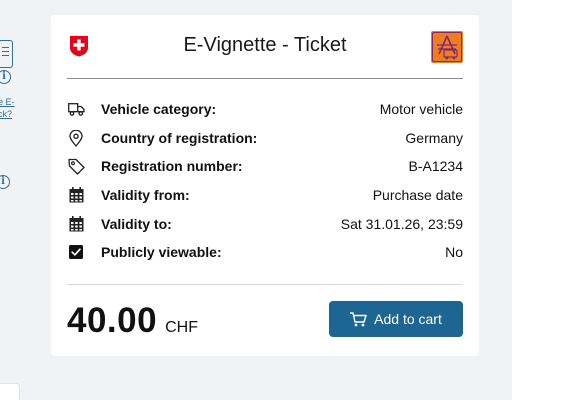 The image size is (571, 400). What do you see at coordinates (159, 109) in the screenshot?
I see `detail-label: Vehicle category:` at bounding box center [159, 109].